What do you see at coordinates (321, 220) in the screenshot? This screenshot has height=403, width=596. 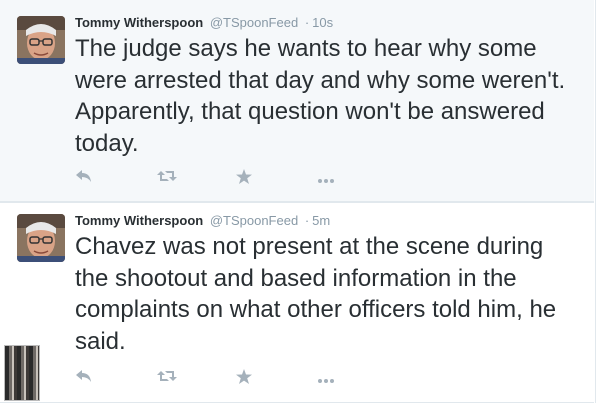 I see `timestamp: 5m` at bounding box center [321, 220].